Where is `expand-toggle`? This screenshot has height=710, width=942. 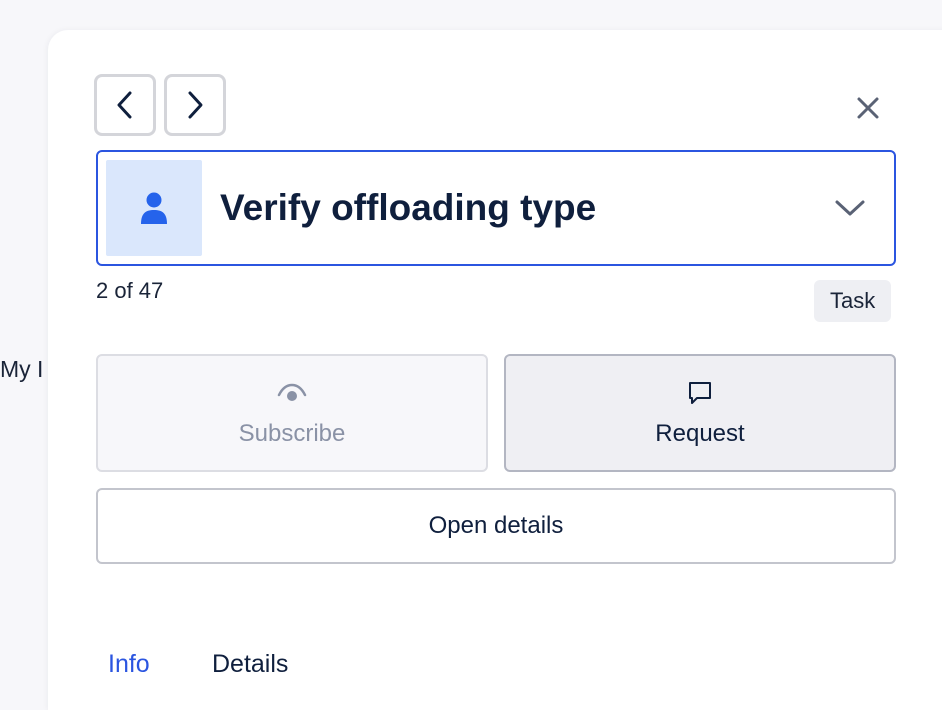 expand-toggle is located at coordinates (850, 208).